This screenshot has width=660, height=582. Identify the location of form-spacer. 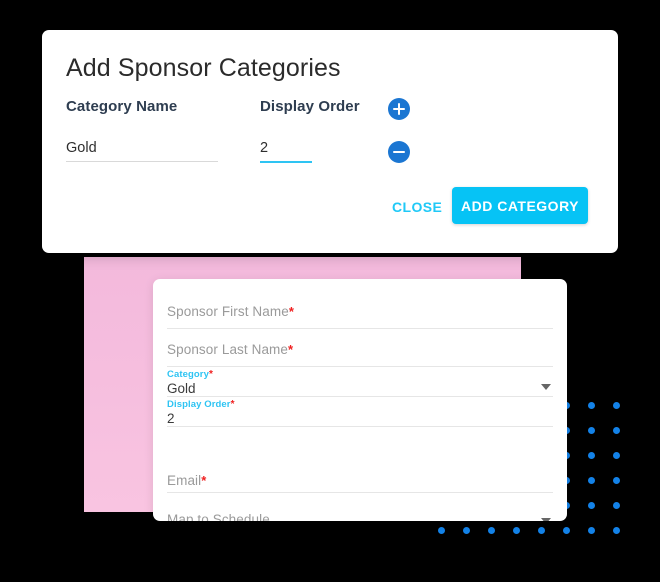
(360, 441).